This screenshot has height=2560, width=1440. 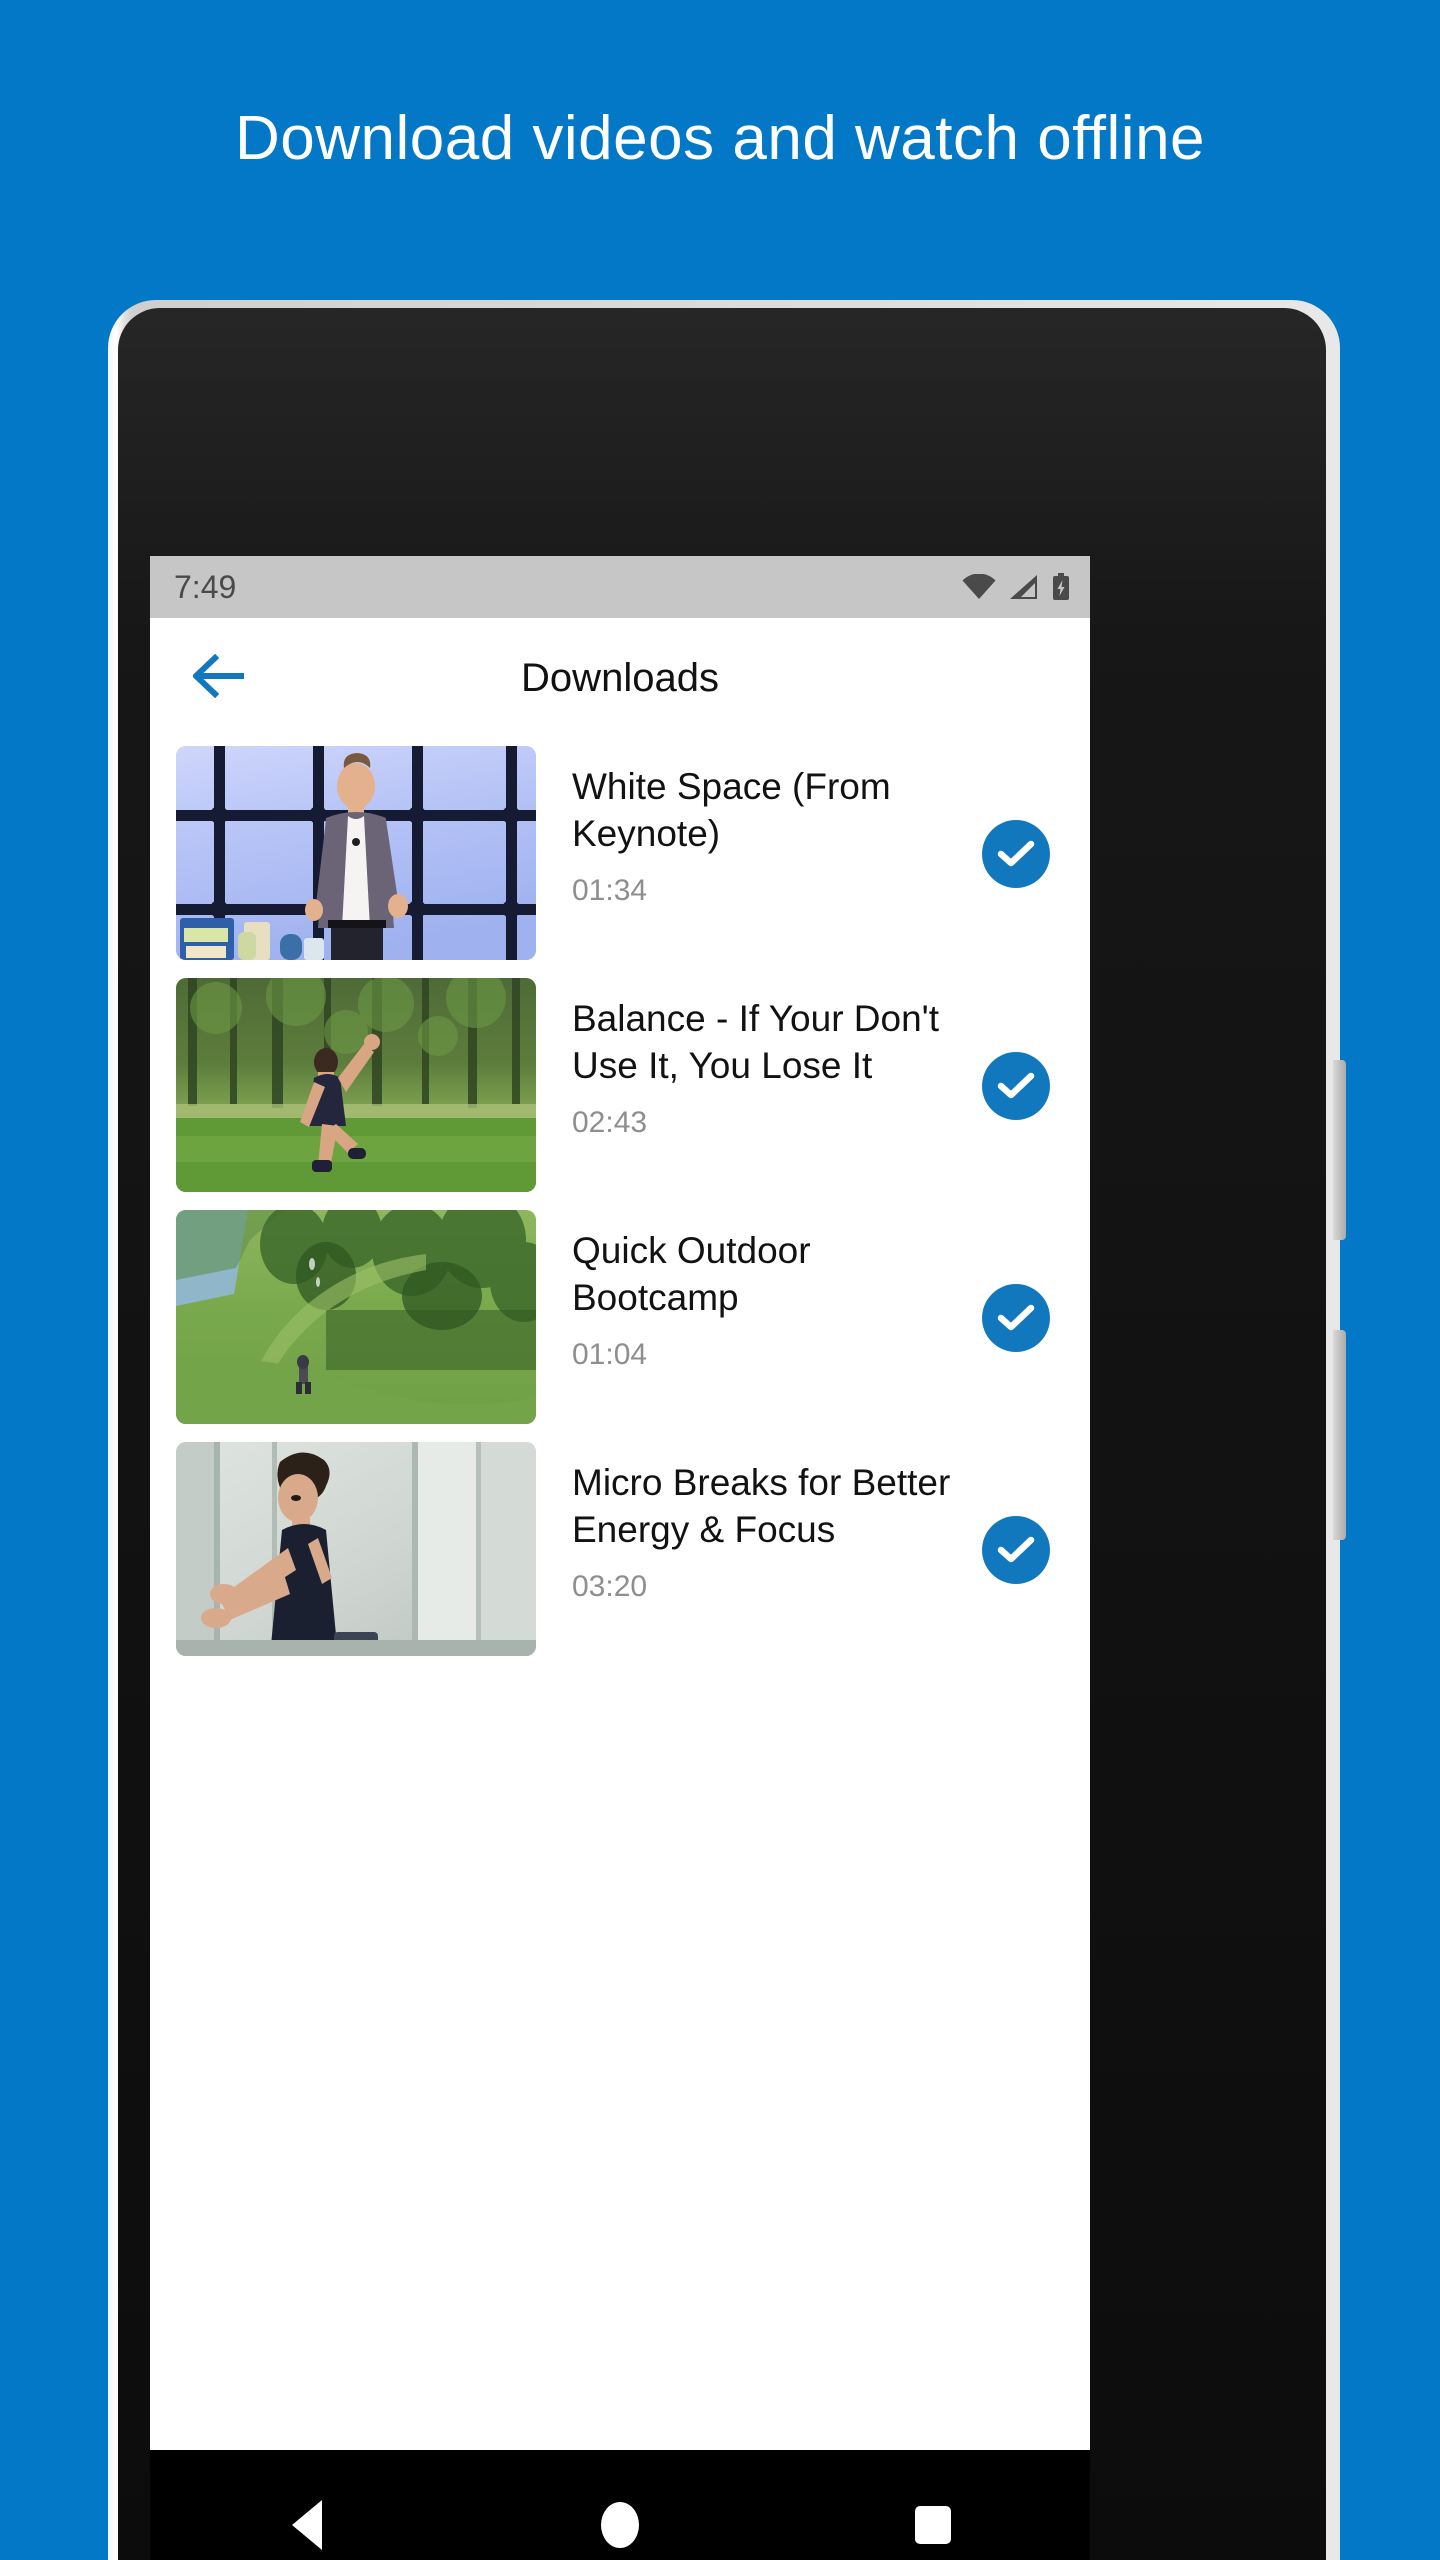 I want to click on screen-title: Downloads, so click(x=620, y=677).